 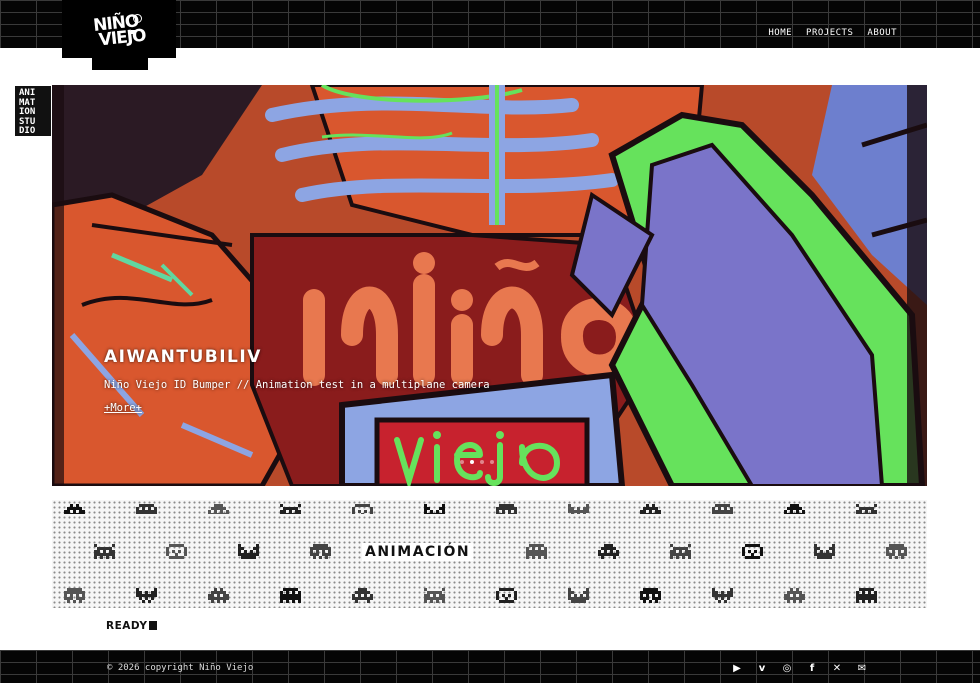 What do you see at coordinates (123, 408) in the screenshot?
I see `hero-more-link: +More+` at bounding box center [123, 408].